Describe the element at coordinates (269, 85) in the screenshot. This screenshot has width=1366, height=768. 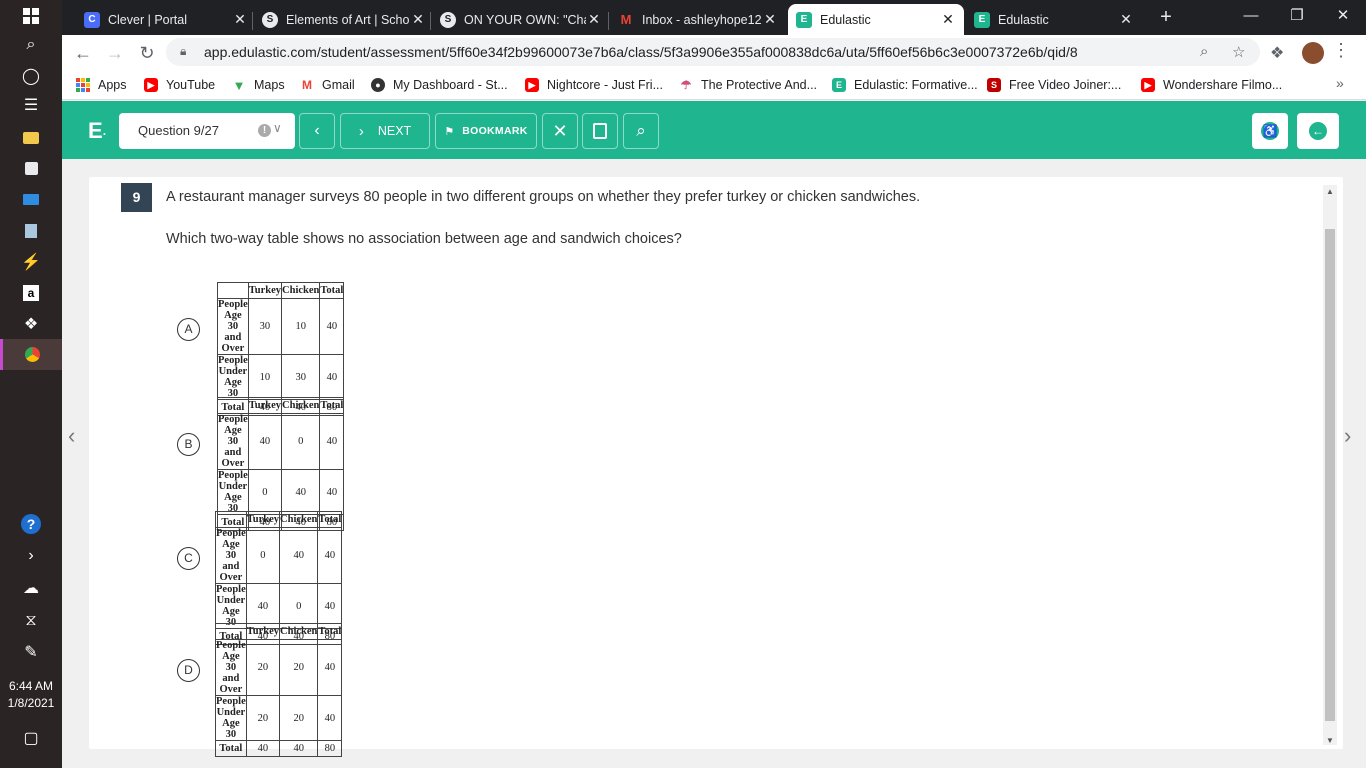
I see `bookmark-label: Maps` at that location.